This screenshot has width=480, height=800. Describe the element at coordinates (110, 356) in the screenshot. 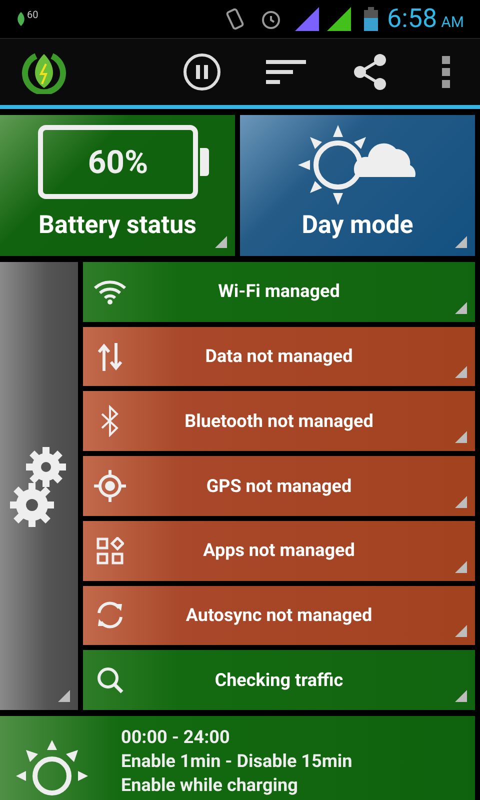

I see `up-down-arrows-icon` at that location.